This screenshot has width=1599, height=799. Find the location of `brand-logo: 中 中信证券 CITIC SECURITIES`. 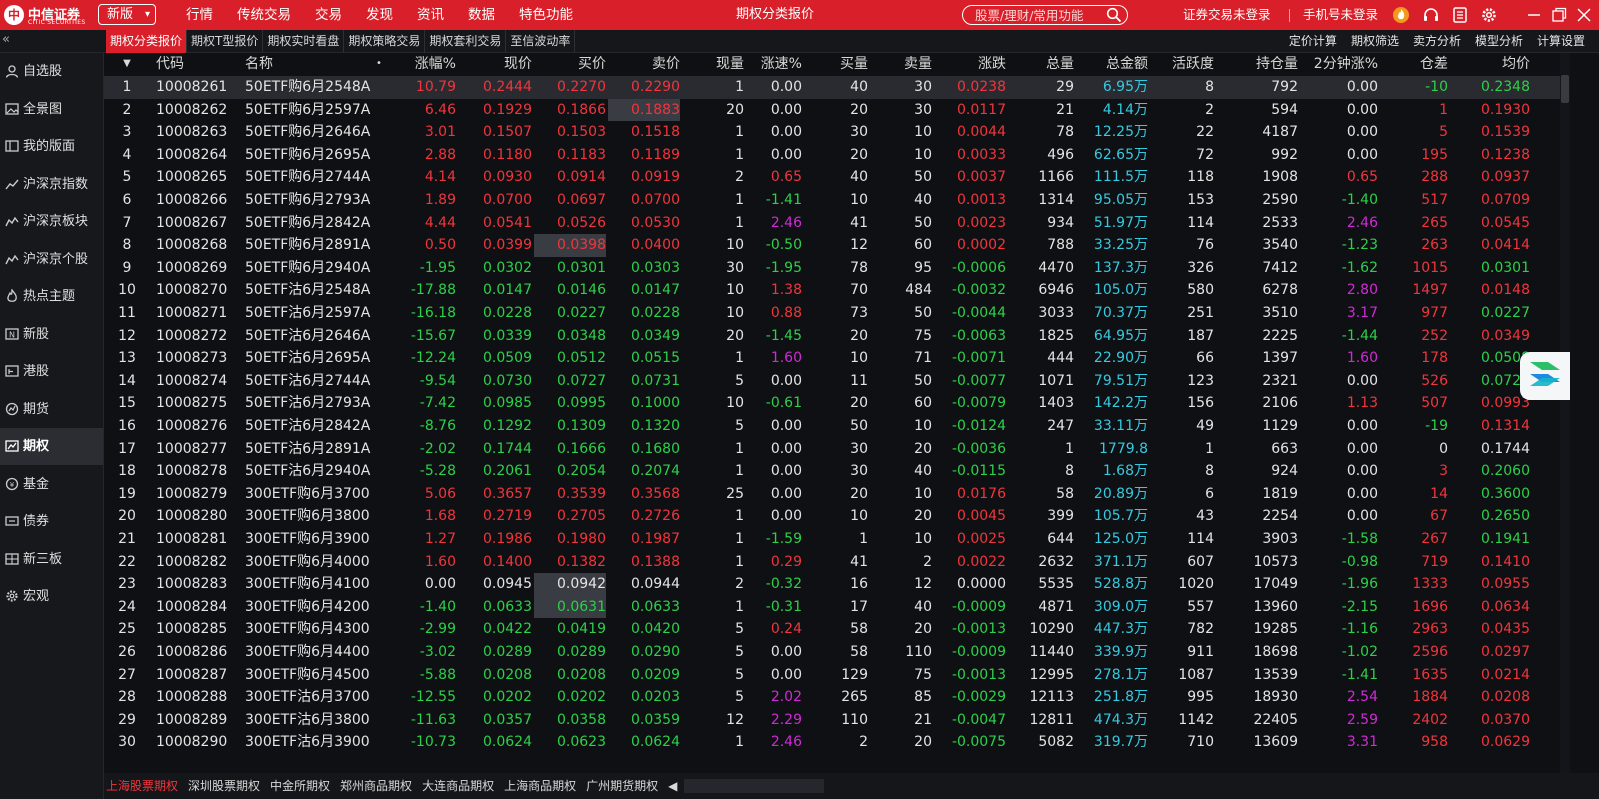

brand-logo: 中 中信证券 CITIC SECURITIES is located at coordinates (46, 15).